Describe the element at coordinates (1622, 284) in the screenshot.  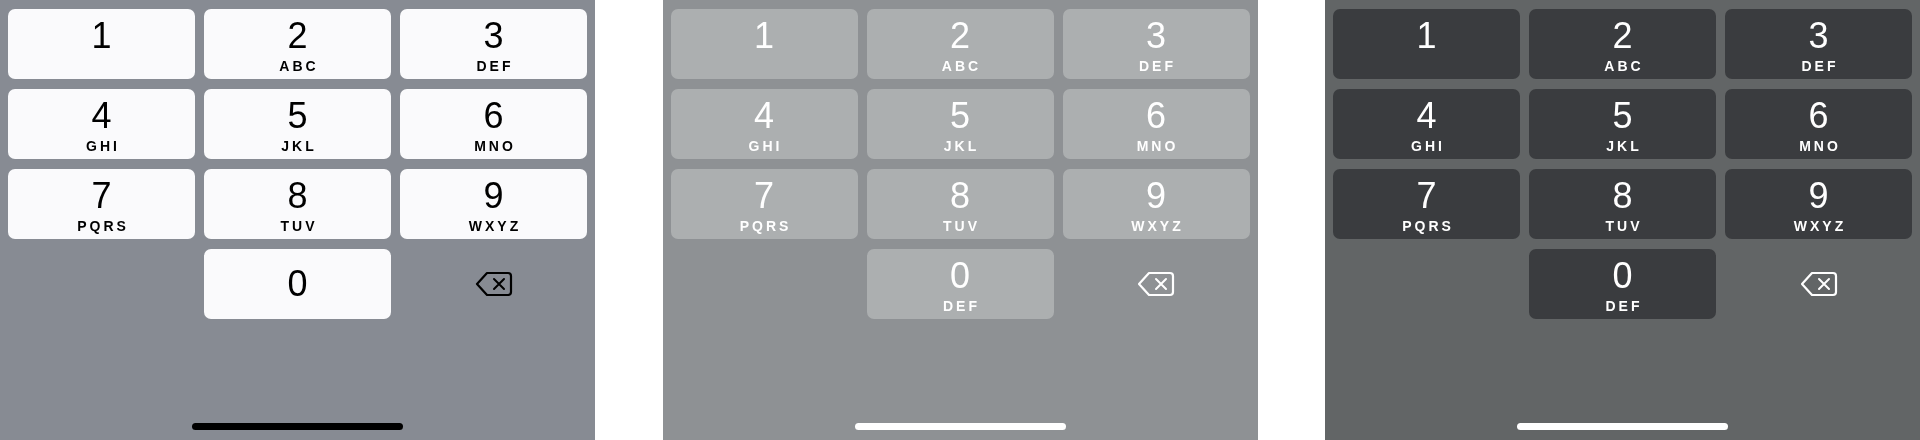
I see `digit-key: 0 DEF` at that location.